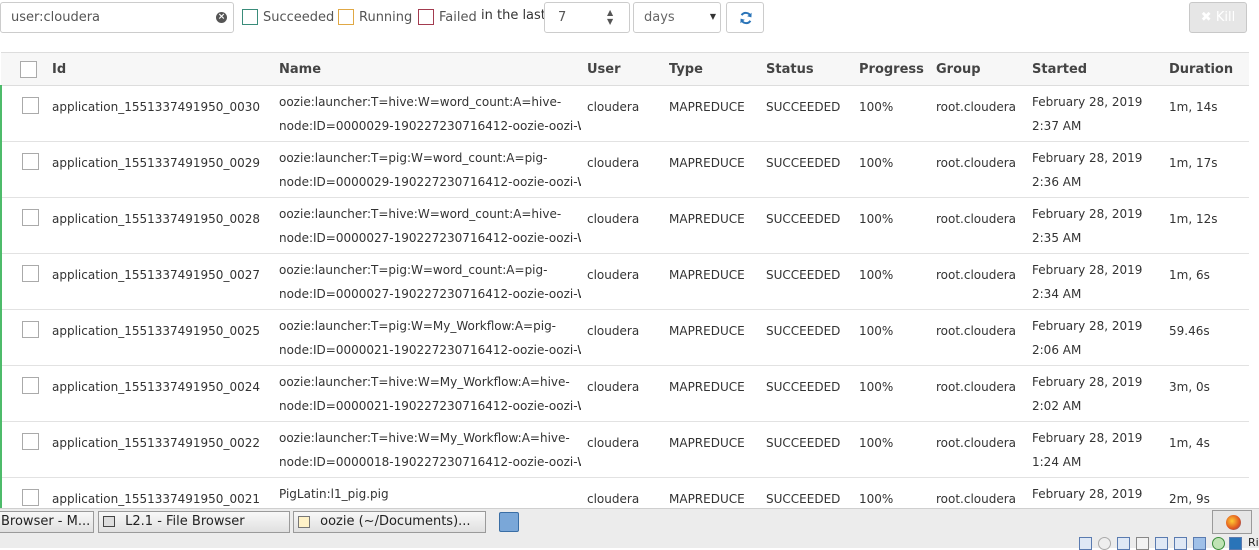 The width and height of the screenshot is (1259, 550). I want to click on failed-checkbox, so click(426, 17).